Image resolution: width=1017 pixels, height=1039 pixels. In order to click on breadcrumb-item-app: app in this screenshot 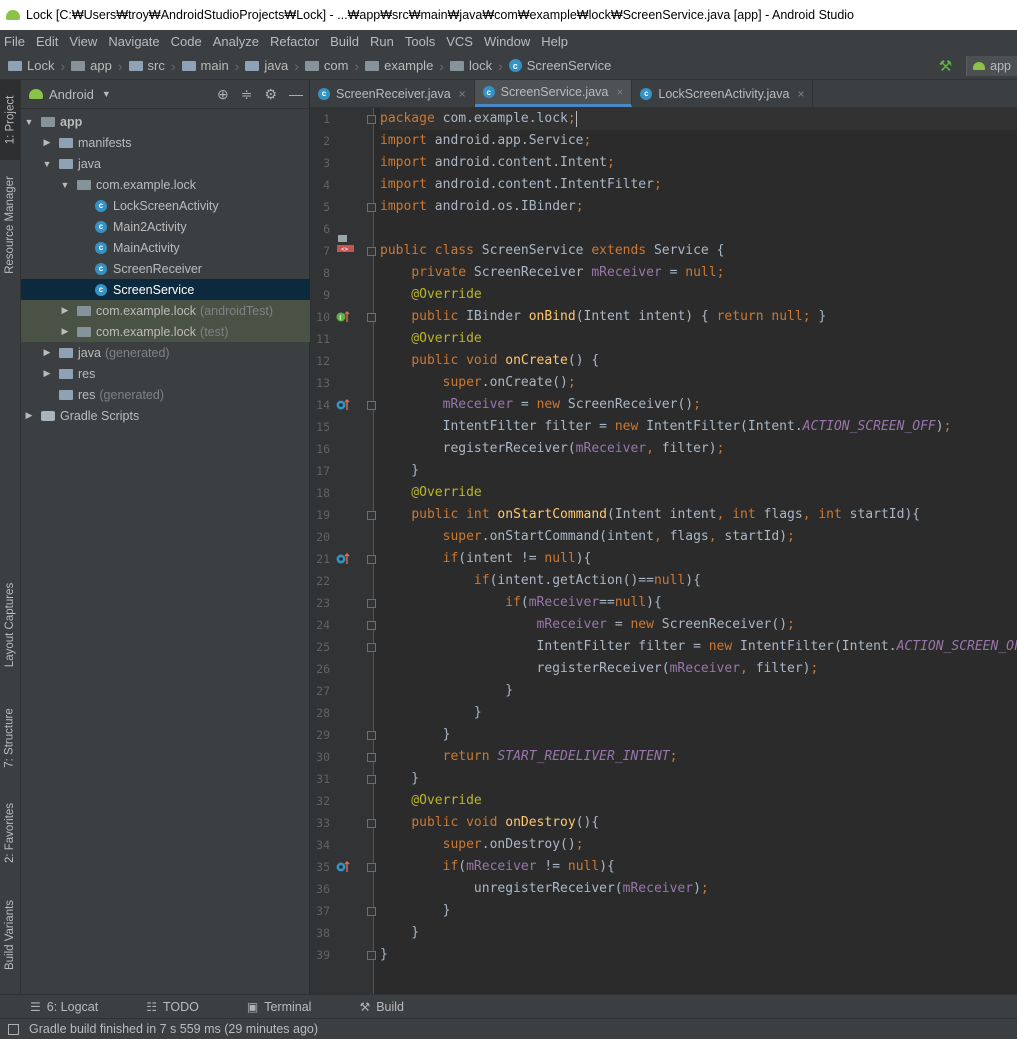, I will do `click(91, 65)`.